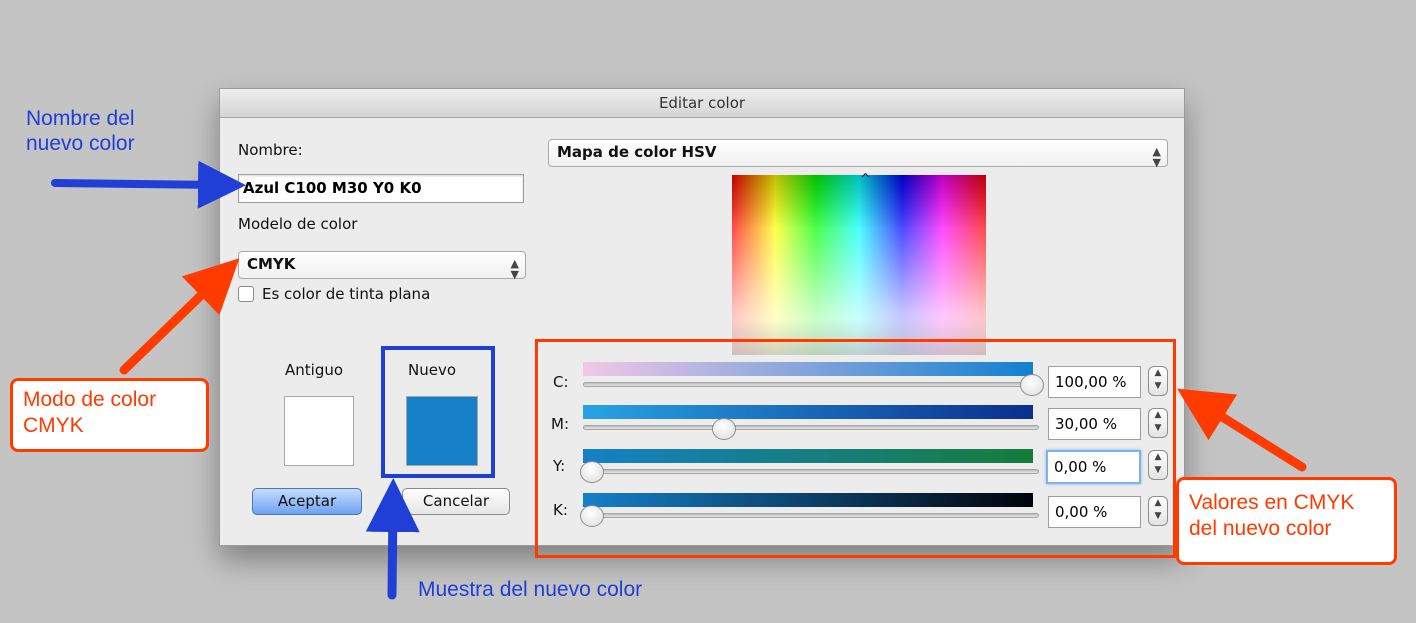  What do you see at coordinates (179, 316) in the screenshot?
I see `red-arrow-to-model` at bounding box center [179, 316].